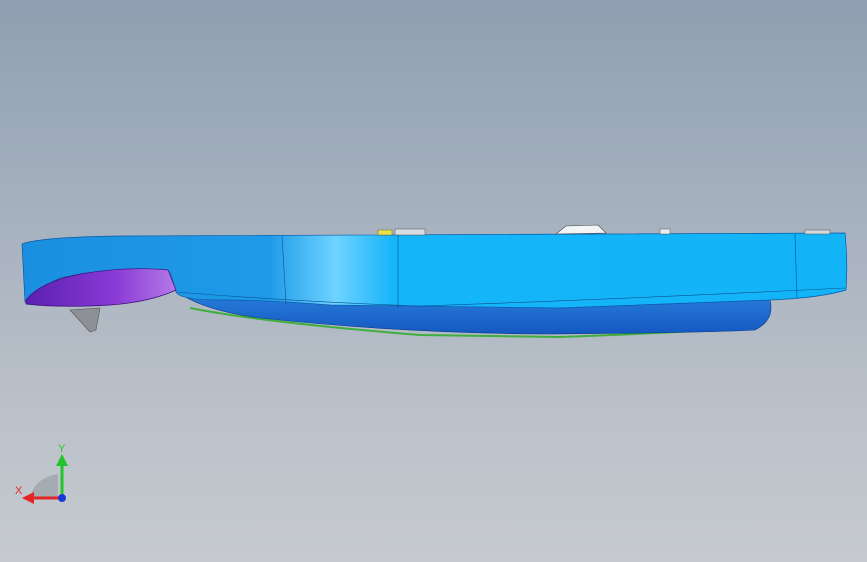 This screenshot has width=867, height=562. Describe the element at coordinates (85, 320) in the screenshot. I see `stern-fin` at that location.